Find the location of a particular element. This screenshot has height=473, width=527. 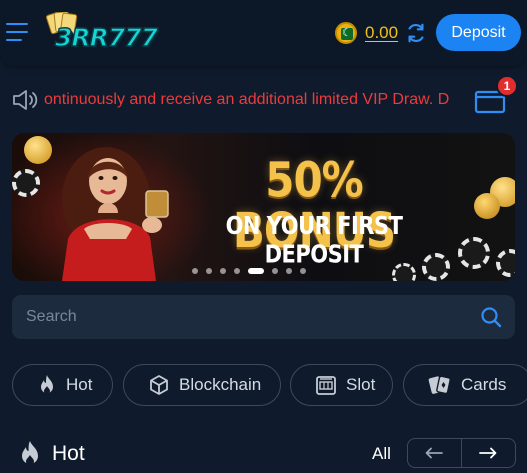

category-blockchain-label: Blockchain is located at coordinates (220, 384).